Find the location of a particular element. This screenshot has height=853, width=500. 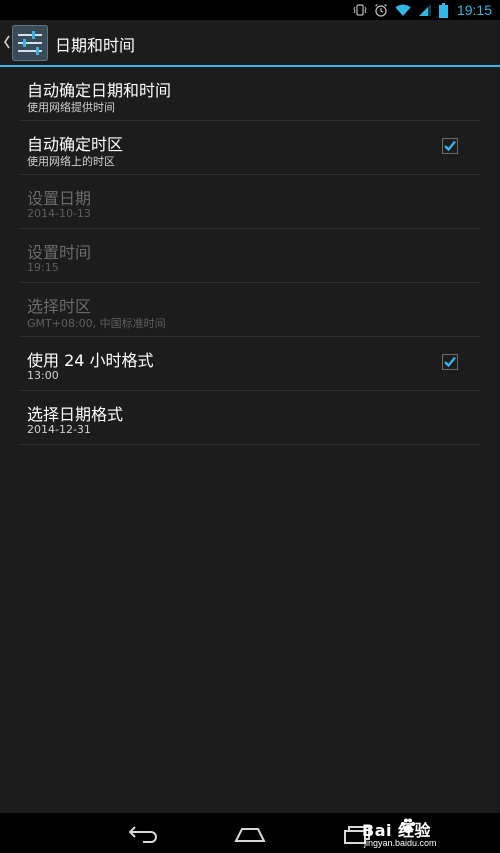

up-caret-icon is located at coordinates (7, 42).